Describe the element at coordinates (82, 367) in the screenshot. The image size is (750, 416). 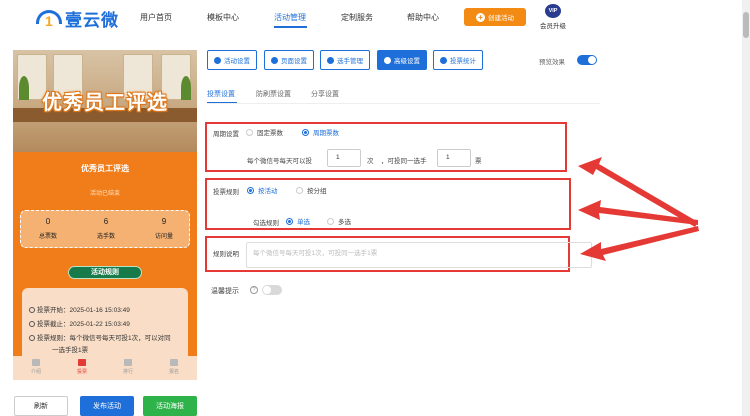
I see `tab-vote: 投票` at that location.